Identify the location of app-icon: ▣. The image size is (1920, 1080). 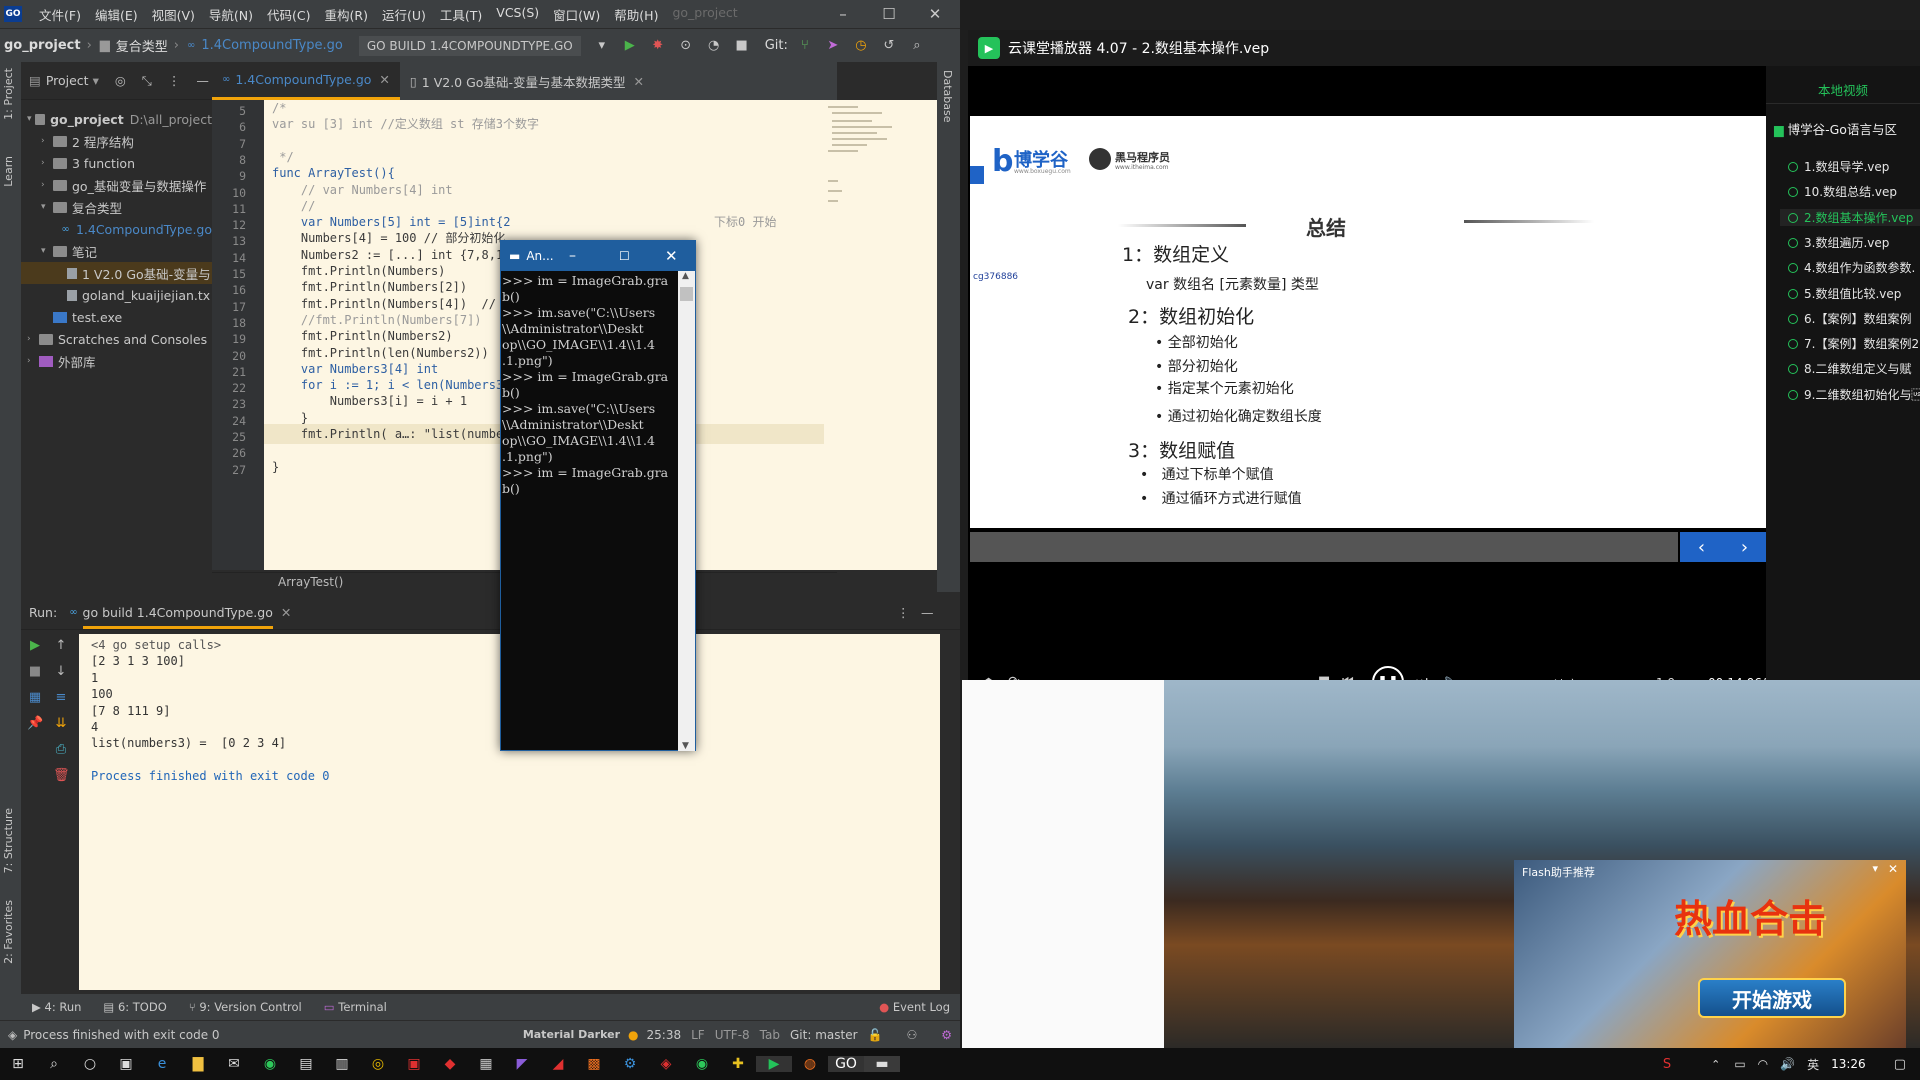
(414, 1064).